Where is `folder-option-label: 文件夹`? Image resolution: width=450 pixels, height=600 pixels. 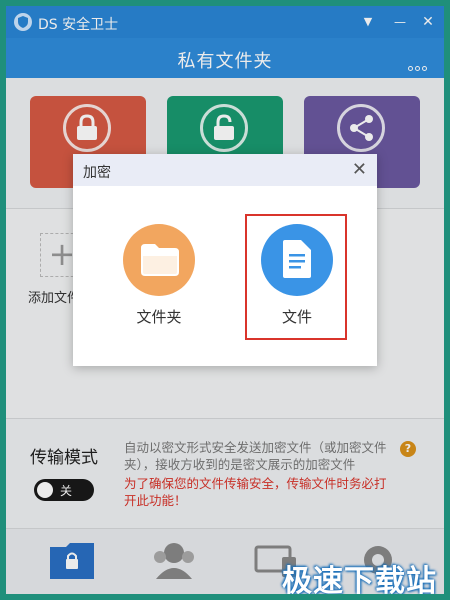 folder-option-label: 文件夹 is located at coordinates (159, 317).